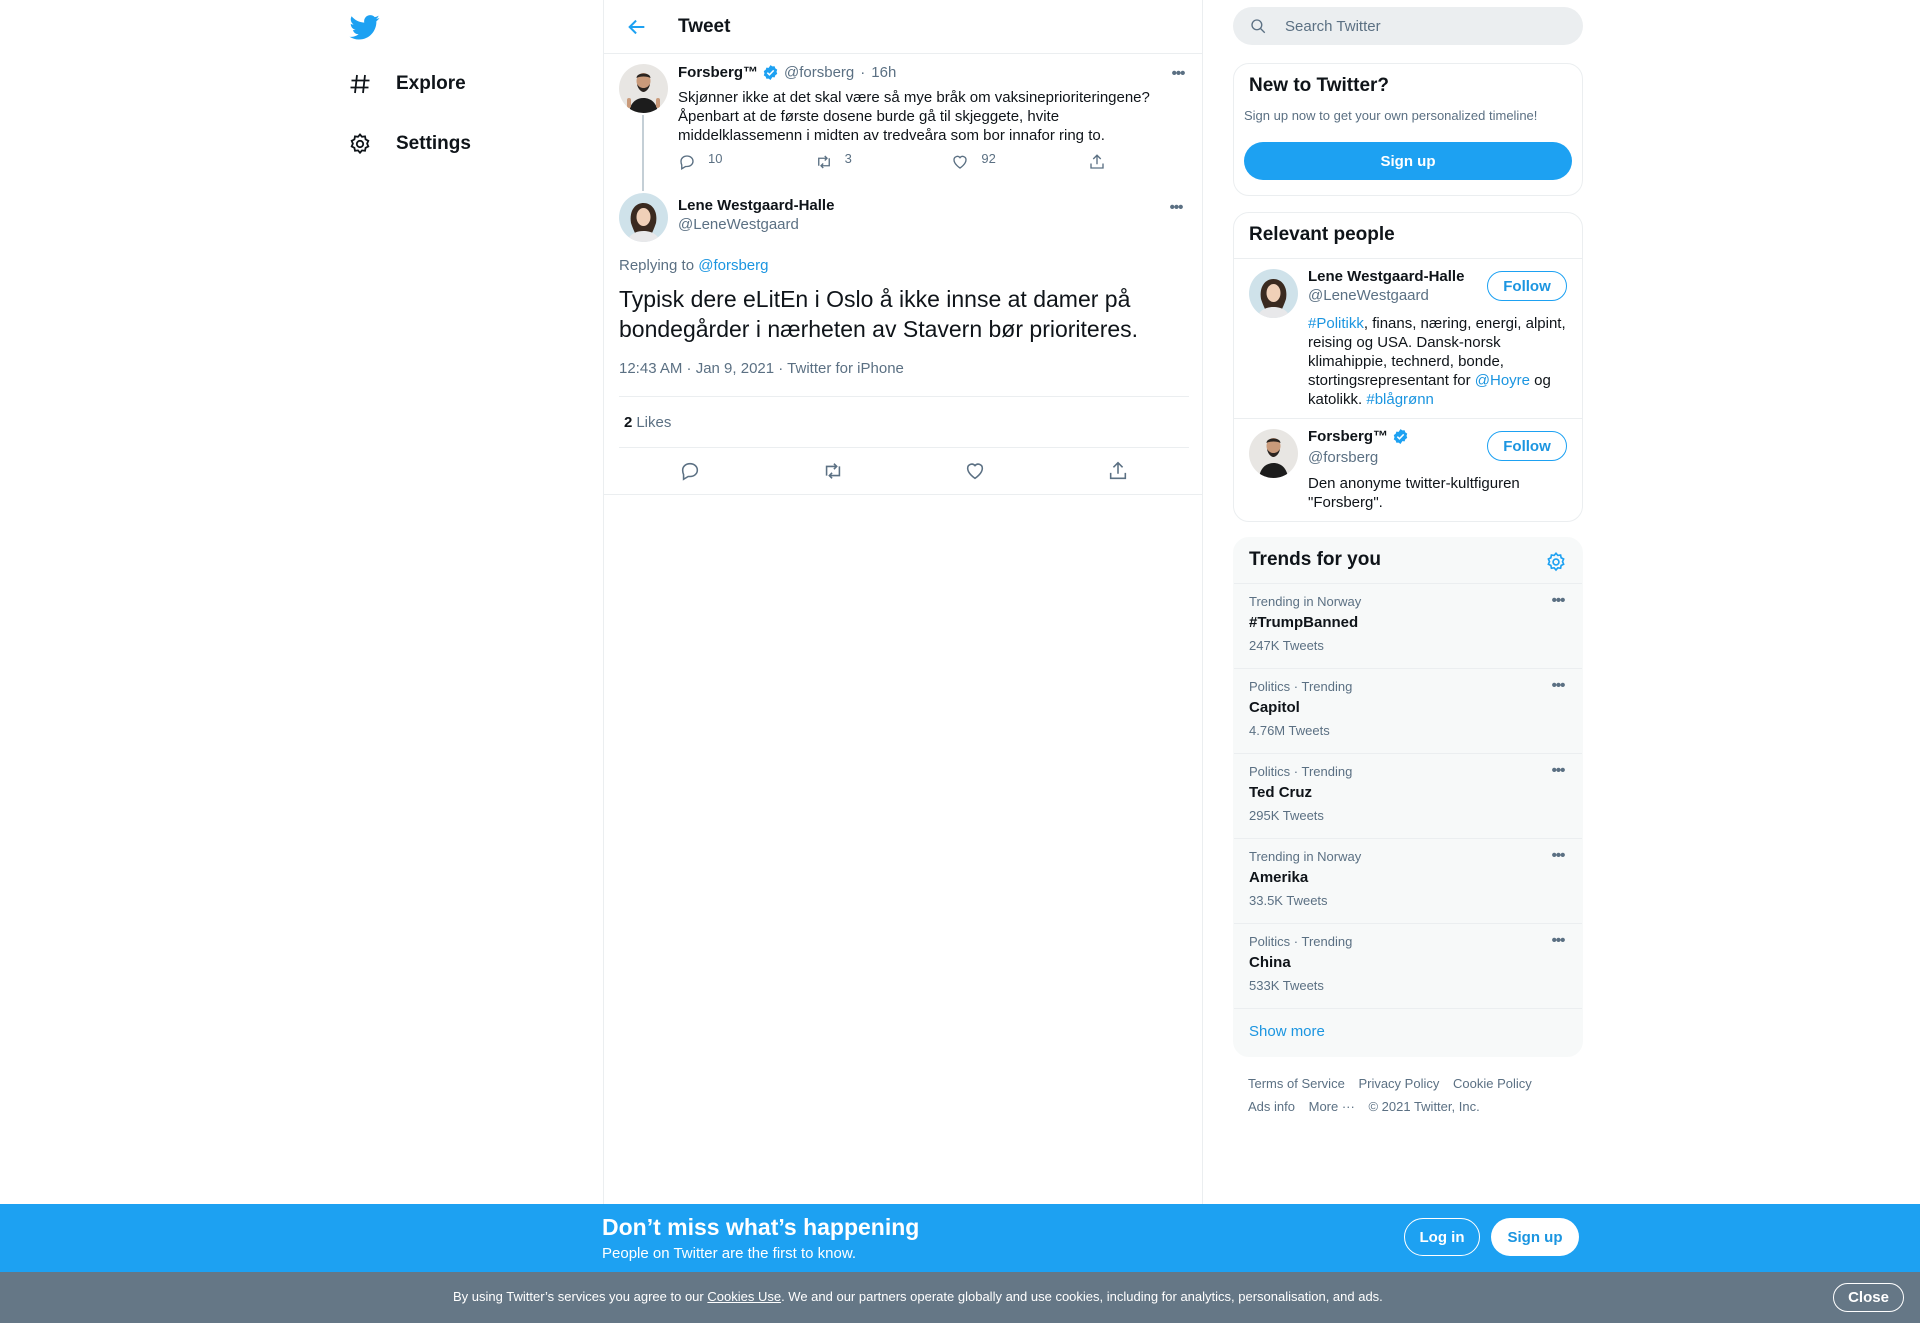  Describe the element at coordinates (1176, 210) in the screenshot. I see `focus-more-options-icon: •••` at that location.